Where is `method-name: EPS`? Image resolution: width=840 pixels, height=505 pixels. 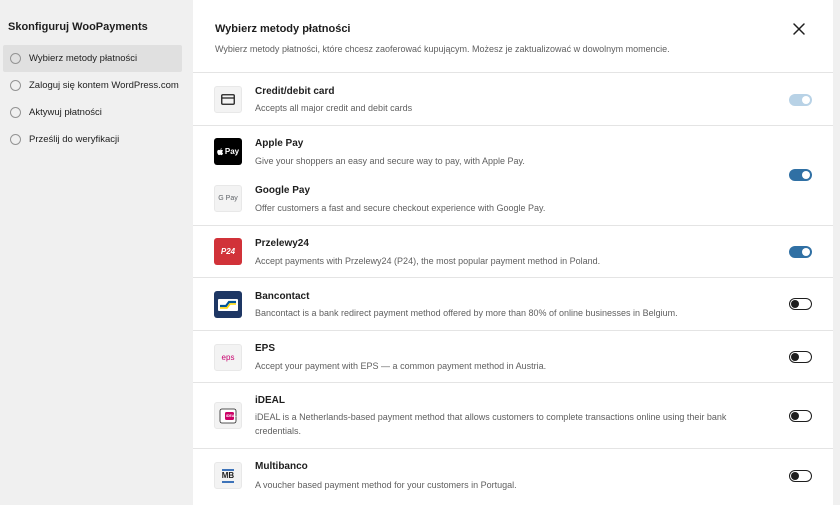 method-name: EPS is located at coordinates (265, 348).